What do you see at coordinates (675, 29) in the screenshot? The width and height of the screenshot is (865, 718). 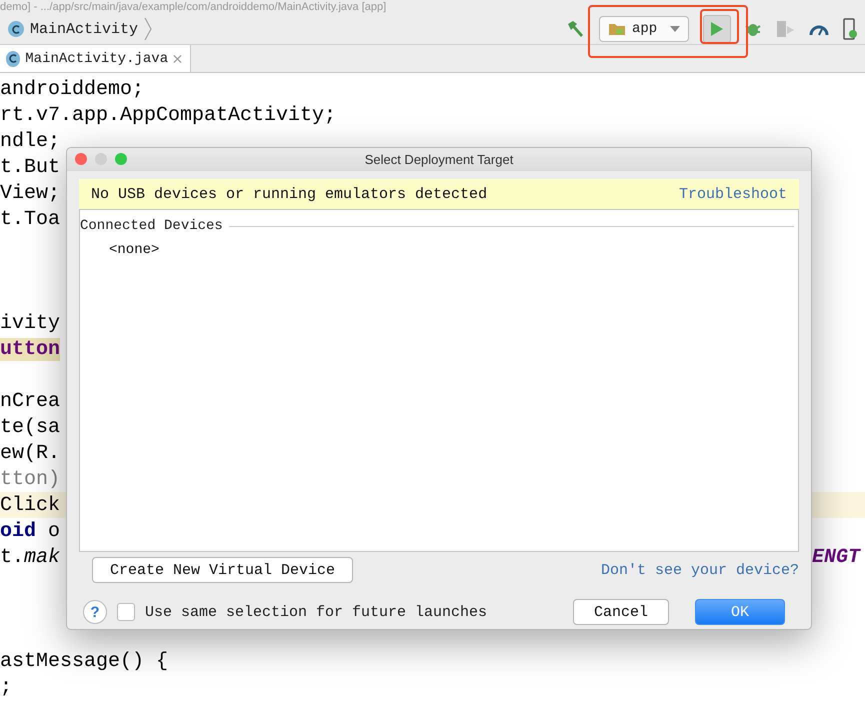 I see `caret-icon` at bounding box center [675, 29].